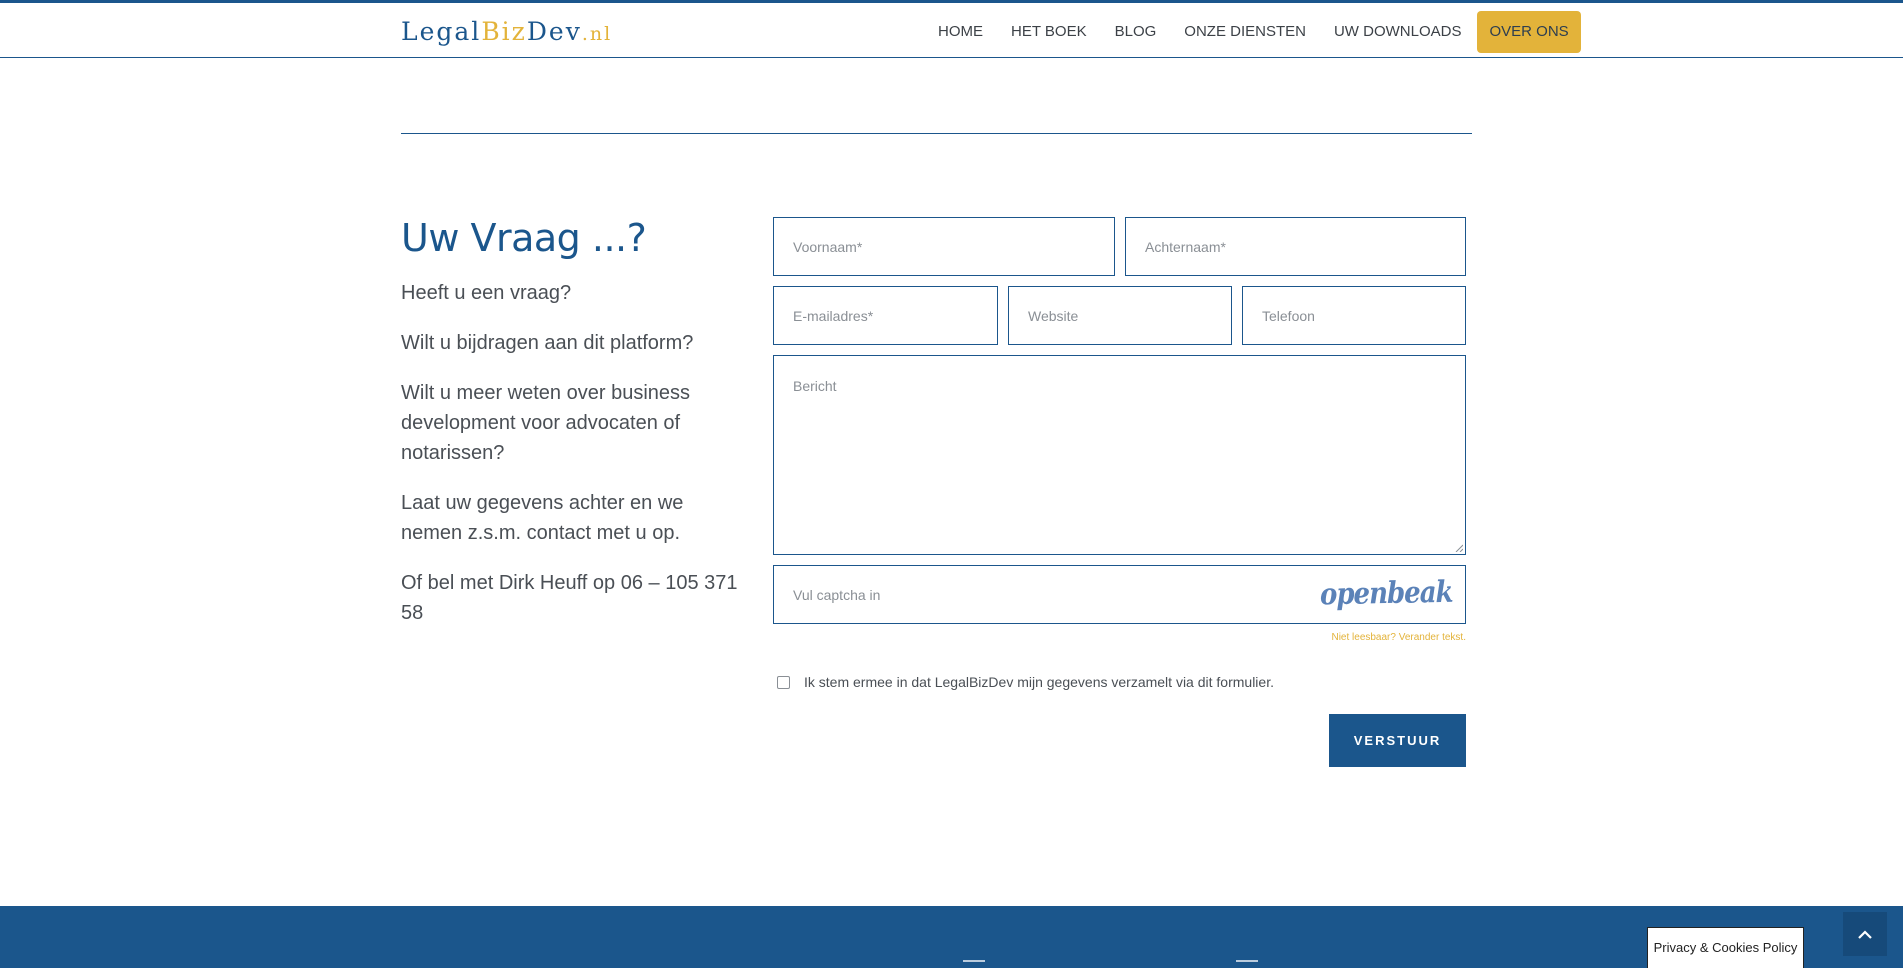 The image size is (1903, 968). Describe the element at coordinates (524, 238) in the screenshot. I see `page-title: Uw Vraag ...?` at that location.